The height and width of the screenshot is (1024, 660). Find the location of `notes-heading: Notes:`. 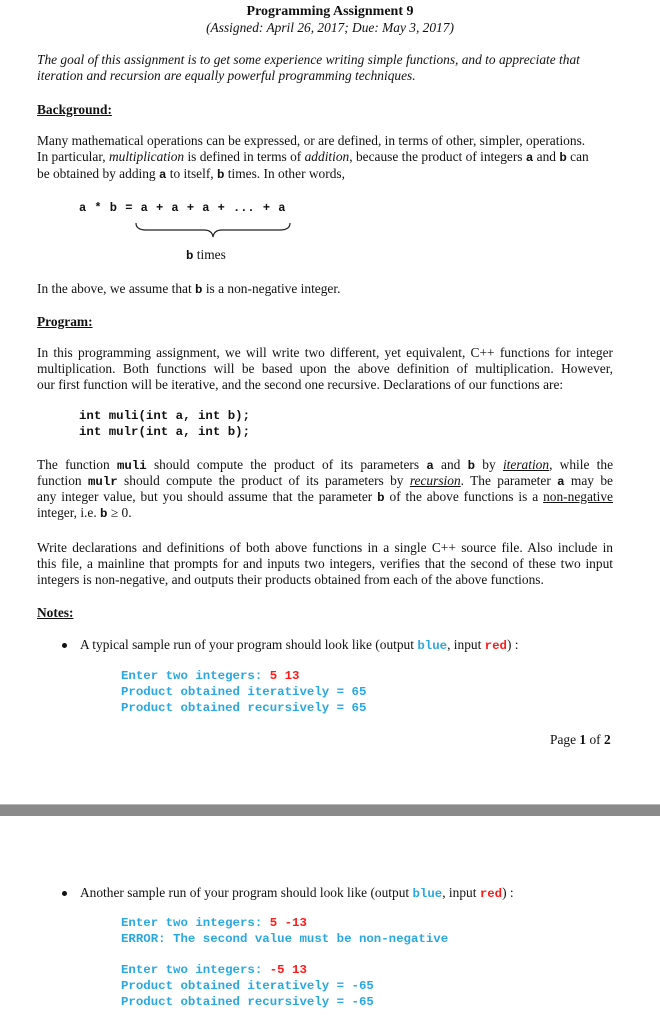

notes-heading: Notes: is located at coordinates (55, 612).